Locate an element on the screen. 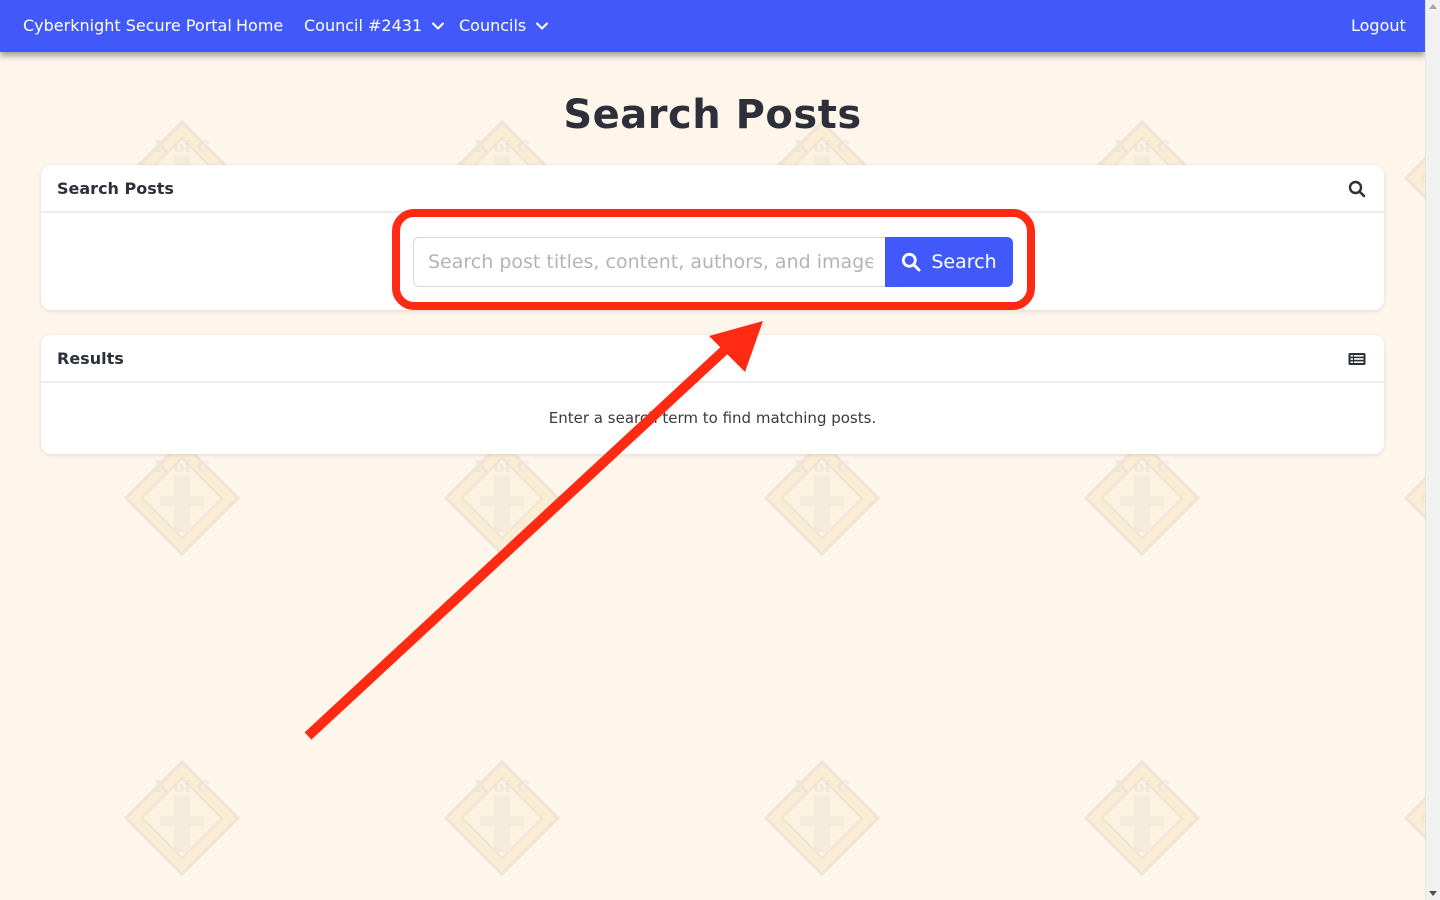 This screenshot has height=900, width=1440. search-button: Search is located at coordinates (949, 262).